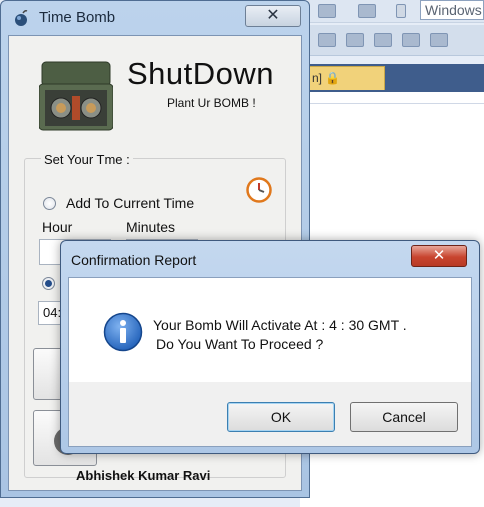 The width and height of the screenshot is (484, 507). I want to click on time-bomb-close-button: ✕, so click(273, 16).